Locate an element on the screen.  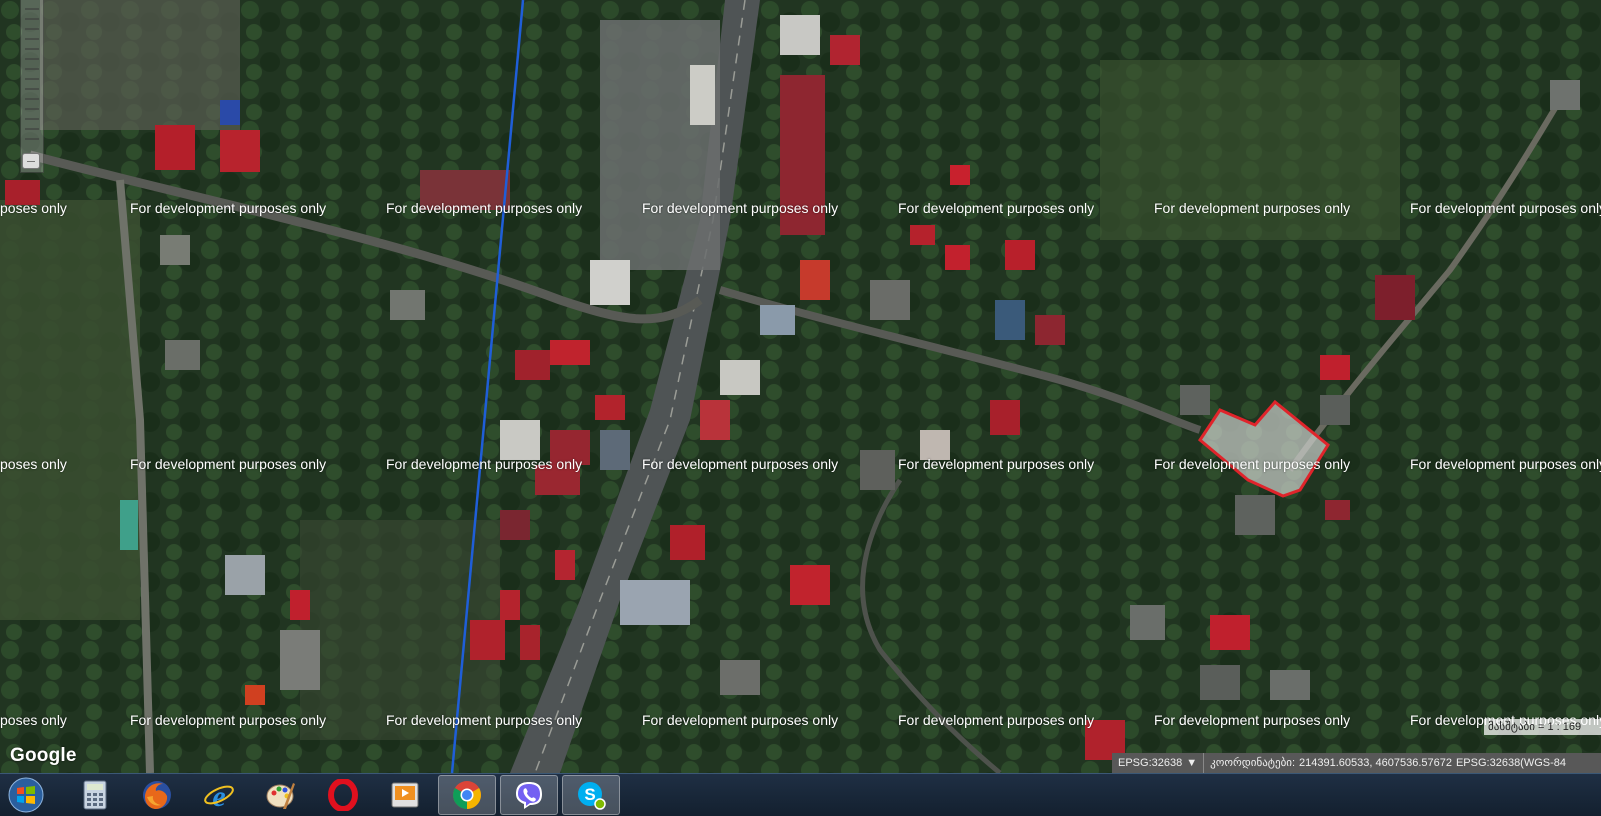
taskbar-media-player is located at coordinates (405, 795).